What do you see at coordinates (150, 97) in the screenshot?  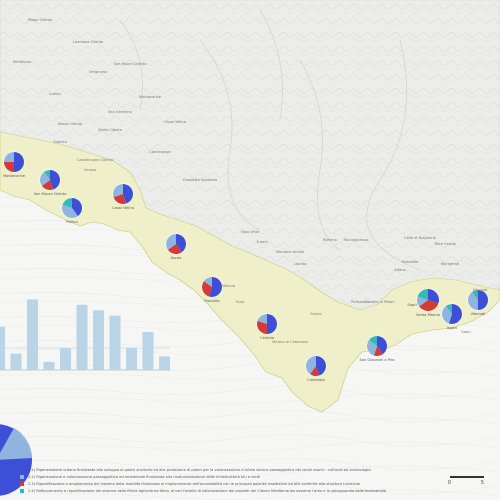 I see `place-name: Montecorice` at bounding box center [150, 97].